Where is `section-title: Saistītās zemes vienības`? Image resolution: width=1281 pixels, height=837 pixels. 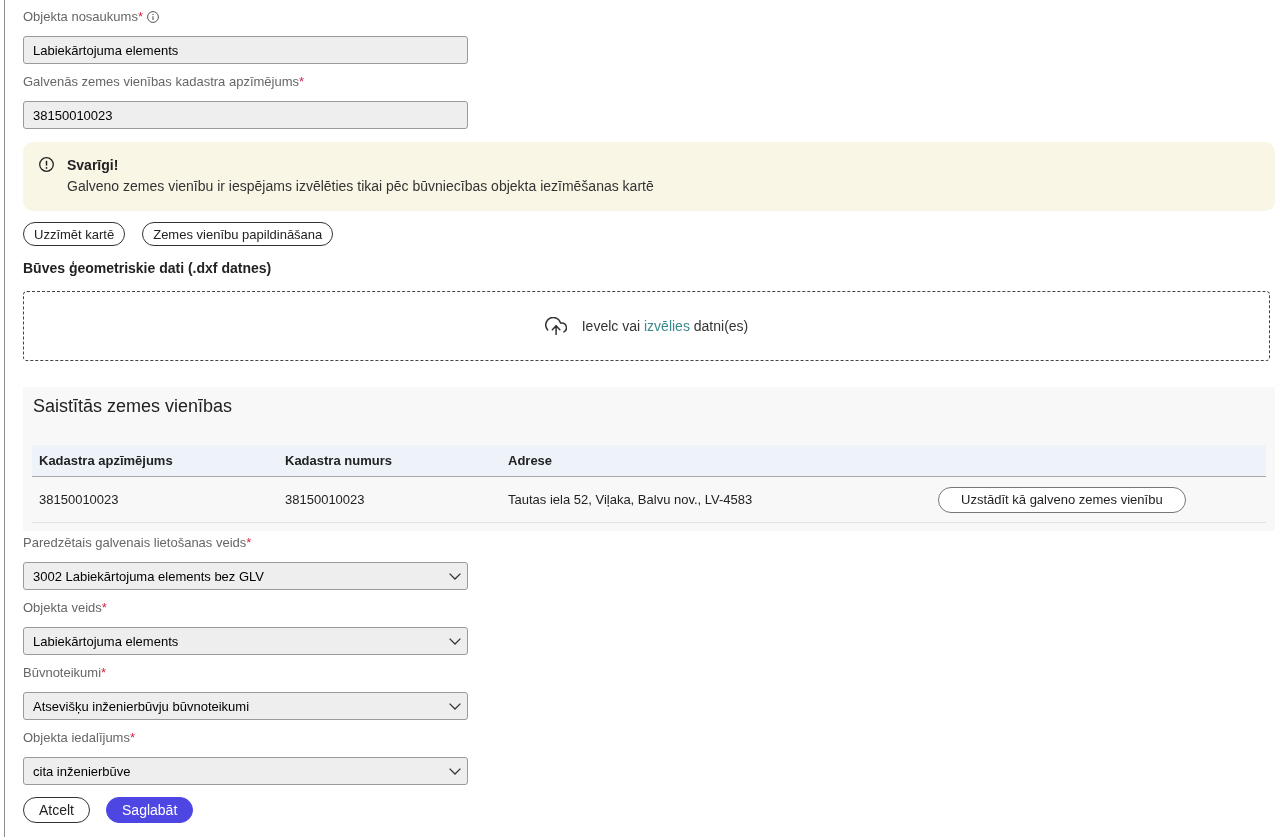
section-title: Saistītās zemes vienības is located at coordinates (133, 406).